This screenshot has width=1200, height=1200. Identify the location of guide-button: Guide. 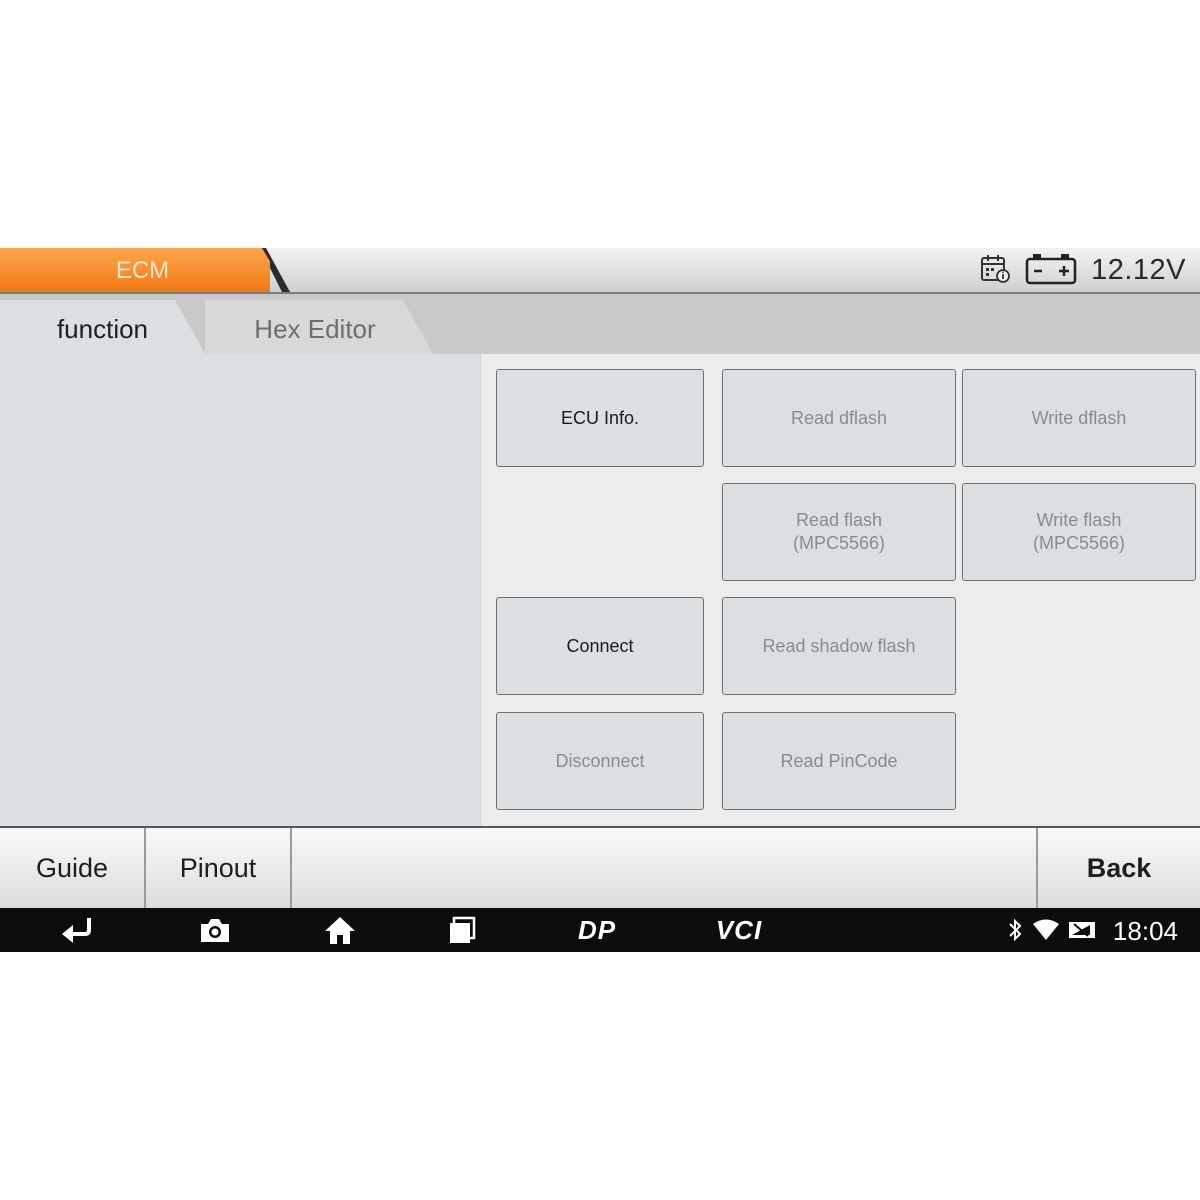
(73, 868).